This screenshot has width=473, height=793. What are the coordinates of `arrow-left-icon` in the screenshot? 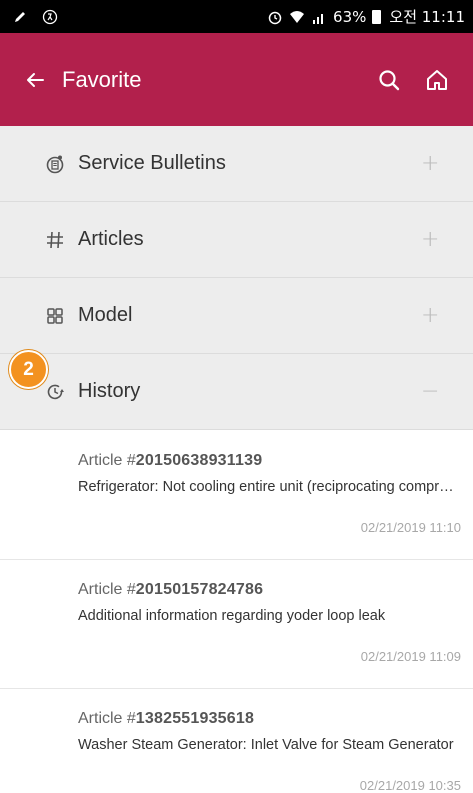 It's located at (35, 79).